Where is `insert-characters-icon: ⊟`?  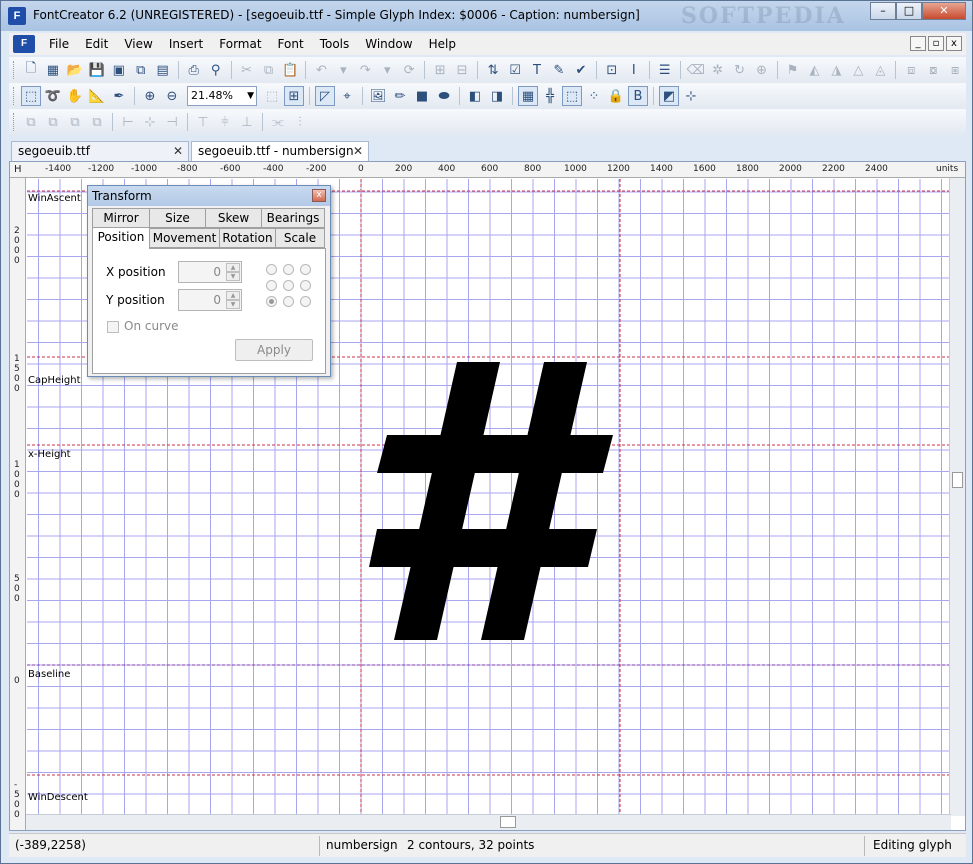
insert-characters-icon: ⊟ is located at coordinates (462, 70).